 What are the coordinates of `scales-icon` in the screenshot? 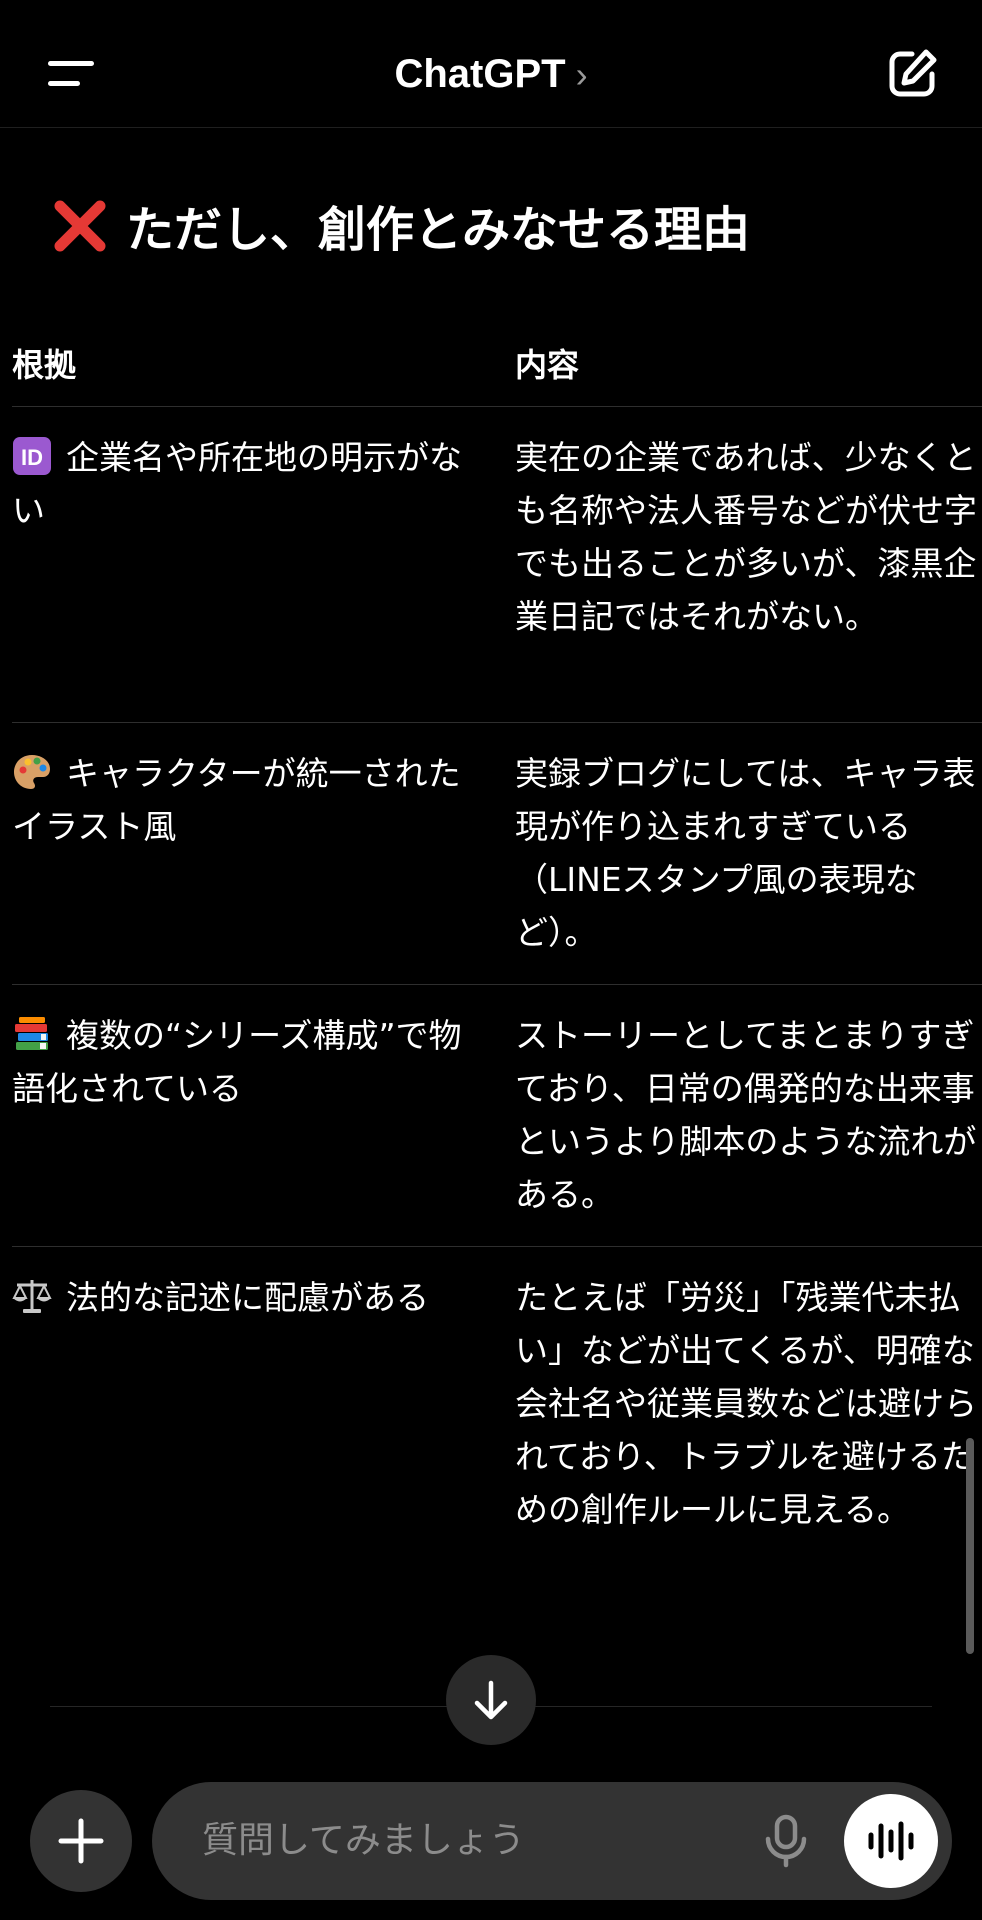 It's located at (32, 1296).